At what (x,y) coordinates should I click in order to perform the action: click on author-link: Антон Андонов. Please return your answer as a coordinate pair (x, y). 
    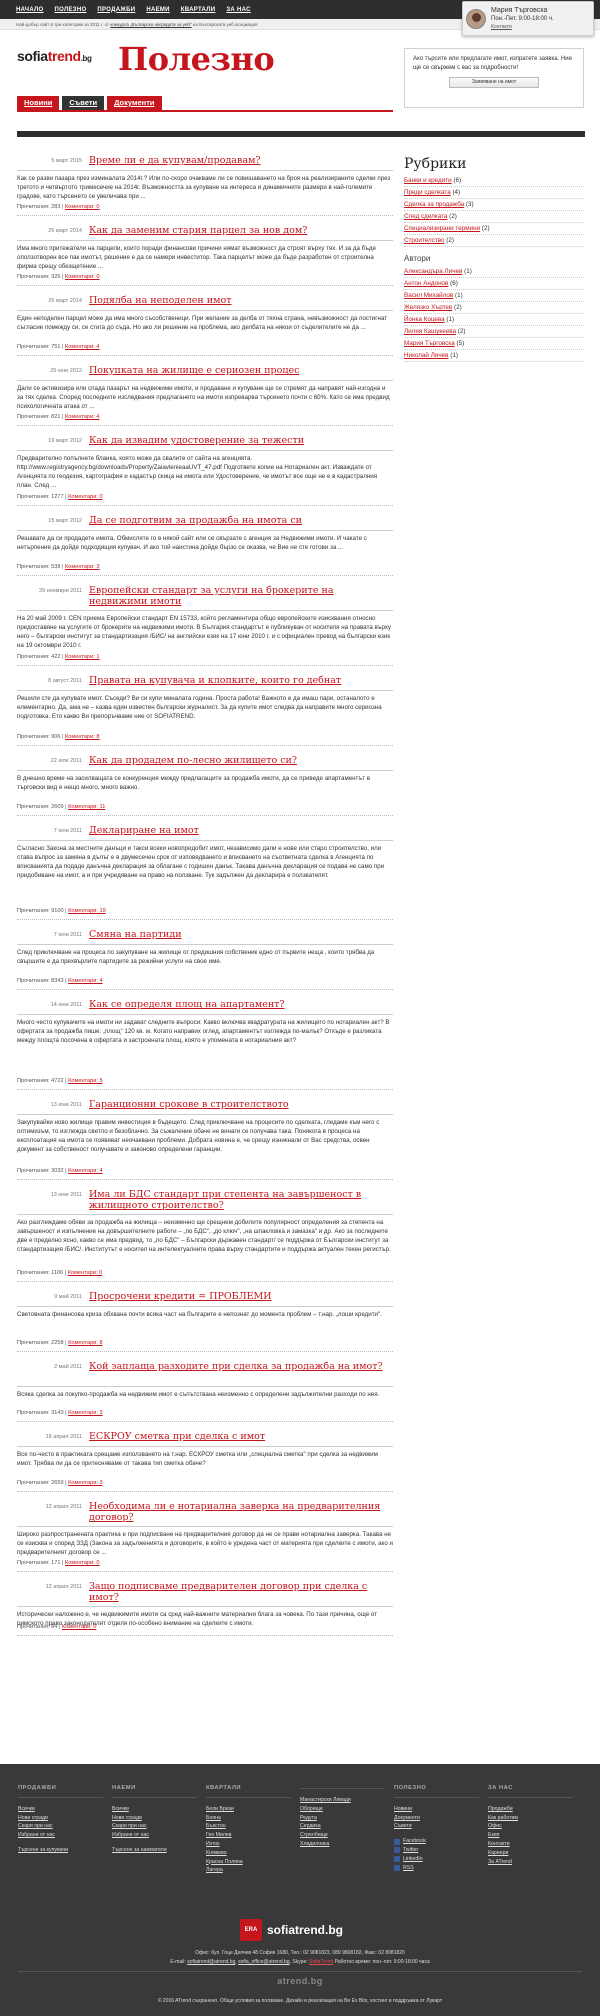
    Looking at the image, I should click on (426, 283).